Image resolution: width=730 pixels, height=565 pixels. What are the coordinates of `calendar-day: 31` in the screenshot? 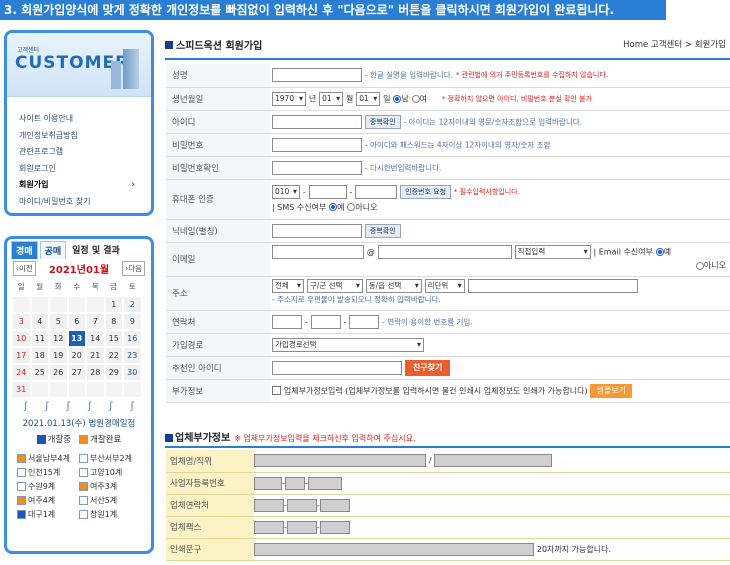 It's located at (21, 389).